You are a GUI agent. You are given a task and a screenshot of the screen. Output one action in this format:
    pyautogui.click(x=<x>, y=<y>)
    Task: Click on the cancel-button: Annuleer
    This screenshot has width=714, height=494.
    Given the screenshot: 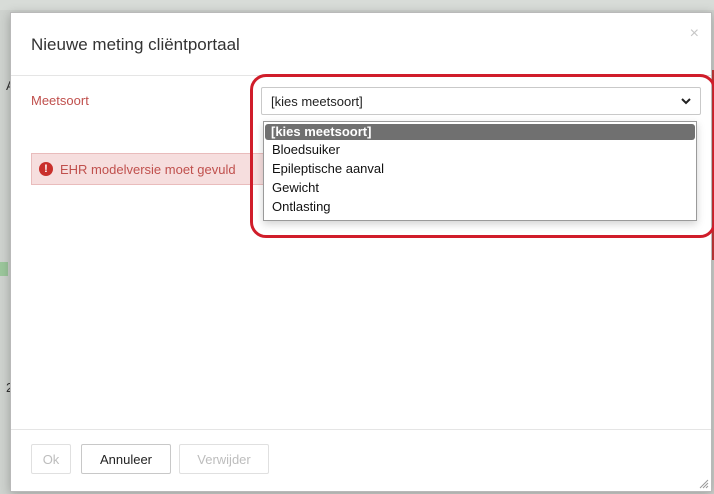 What is the action you would take?
    pyautogui.click(x=126, y=459)
    